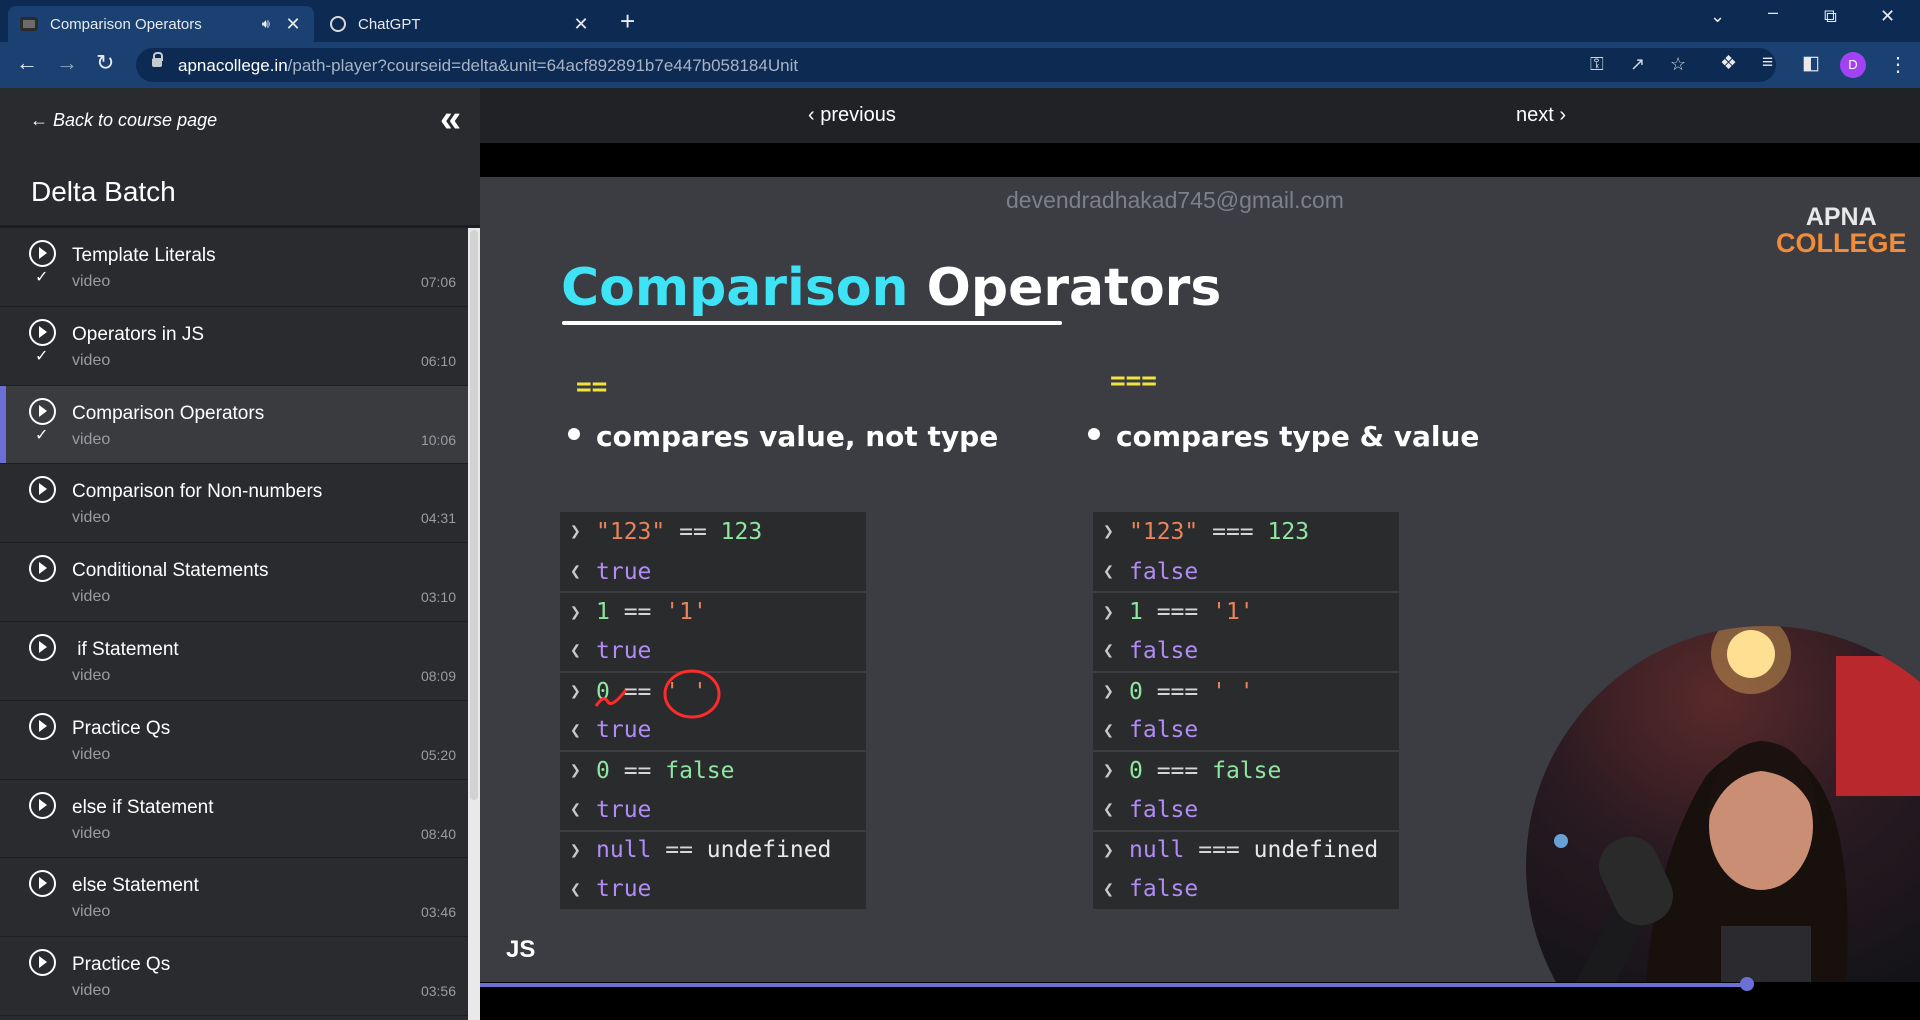 The width and height of the screenshot is (1920, 1020). I want to click on forward-arrow-icon: →, so click(67, 63).